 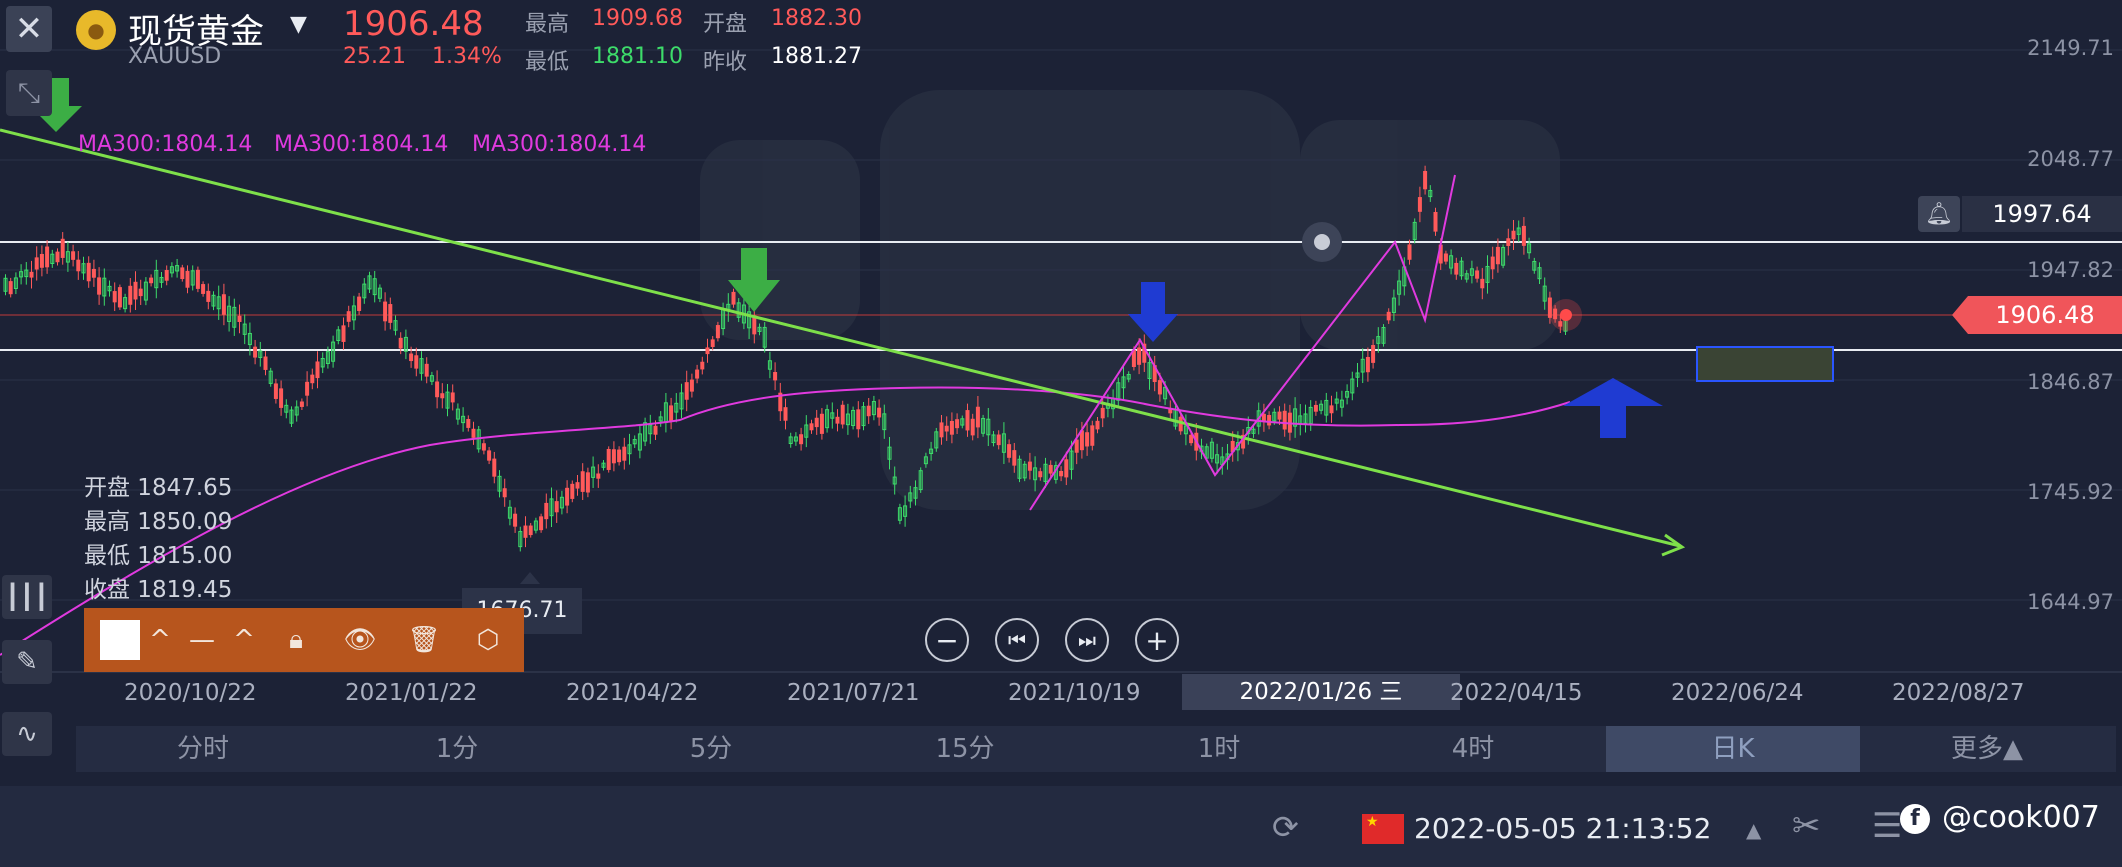 What do you see at coordinates (29, 29) in the screenshot?
I see `close-button: ✕` at bounding box center [29, 29].